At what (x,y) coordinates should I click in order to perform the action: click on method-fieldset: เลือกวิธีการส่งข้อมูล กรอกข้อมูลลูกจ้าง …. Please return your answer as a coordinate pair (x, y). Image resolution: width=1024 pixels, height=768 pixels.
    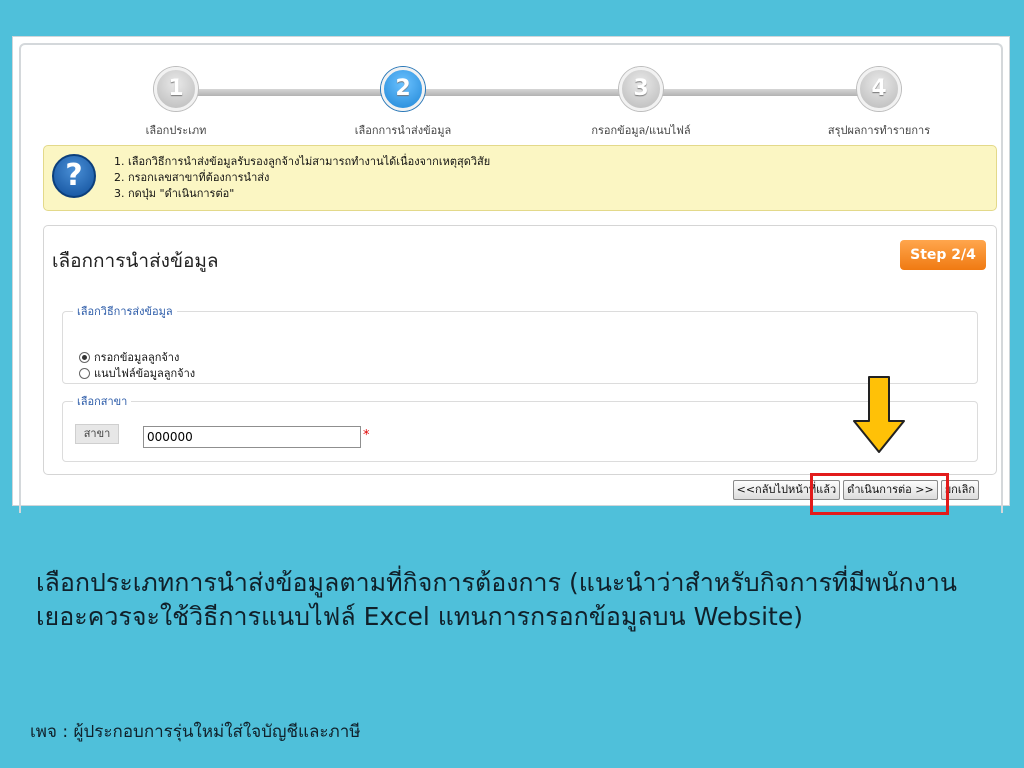
    Looking at the image, I should click on (520, 343).